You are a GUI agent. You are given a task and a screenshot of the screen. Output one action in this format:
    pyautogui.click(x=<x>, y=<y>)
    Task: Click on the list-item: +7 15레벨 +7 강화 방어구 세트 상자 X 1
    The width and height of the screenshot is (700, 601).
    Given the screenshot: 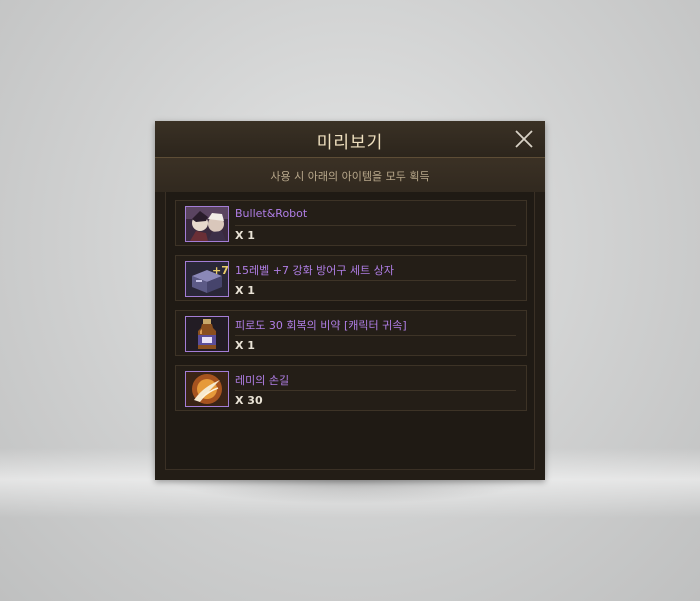 What is the action you would take?
    pyautogui.click(x=351, y=278)
    